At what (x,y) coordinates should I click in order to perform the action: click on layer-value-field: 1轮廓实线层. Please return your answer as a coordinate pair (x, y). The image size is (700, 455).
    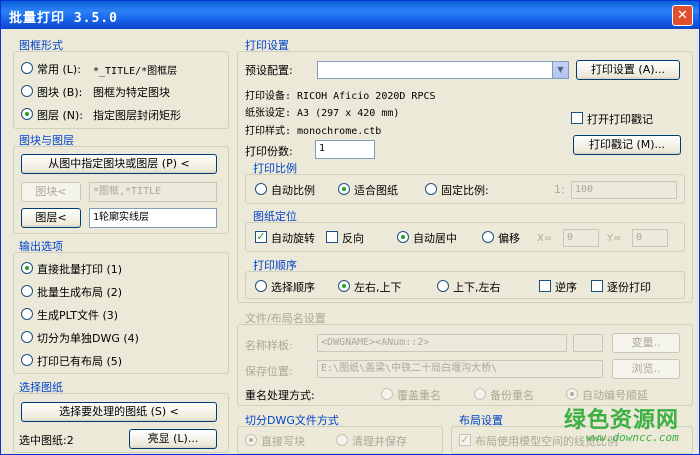
    Looking at the image, I should click on (153, 218).